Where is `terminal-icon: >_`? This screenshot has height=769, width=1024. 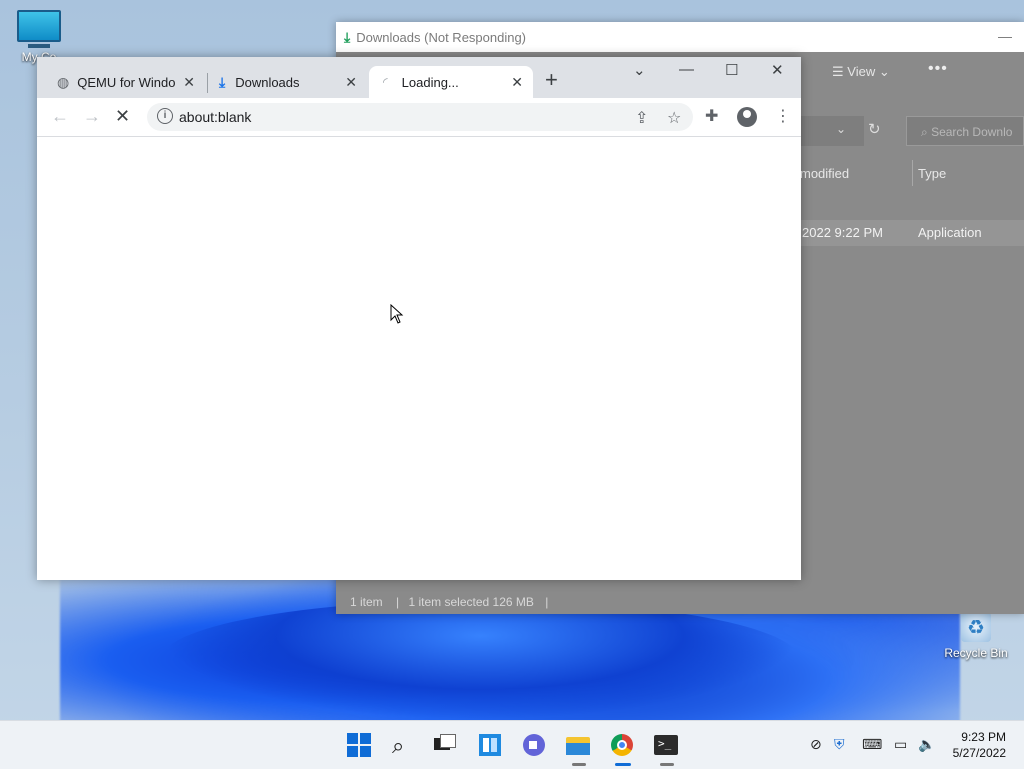 terminal-icon: >_ is located at coordinates (666, 745).